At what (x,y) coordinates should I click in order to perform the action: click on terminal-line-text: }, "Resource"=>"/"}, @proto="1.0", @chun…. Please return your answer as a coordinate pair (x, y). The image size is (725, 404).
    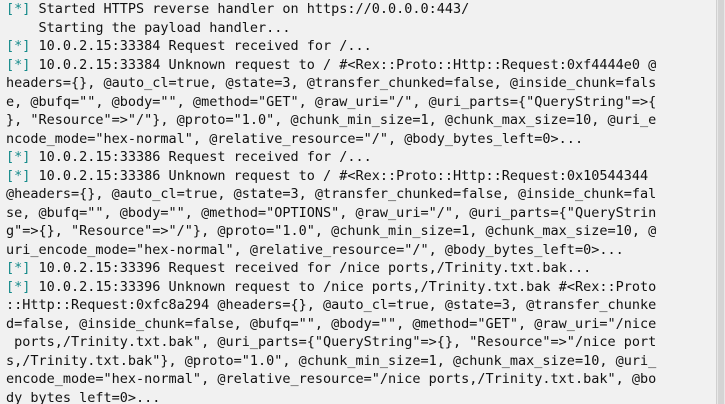
    Looking at the image, I should click on (331, 120).